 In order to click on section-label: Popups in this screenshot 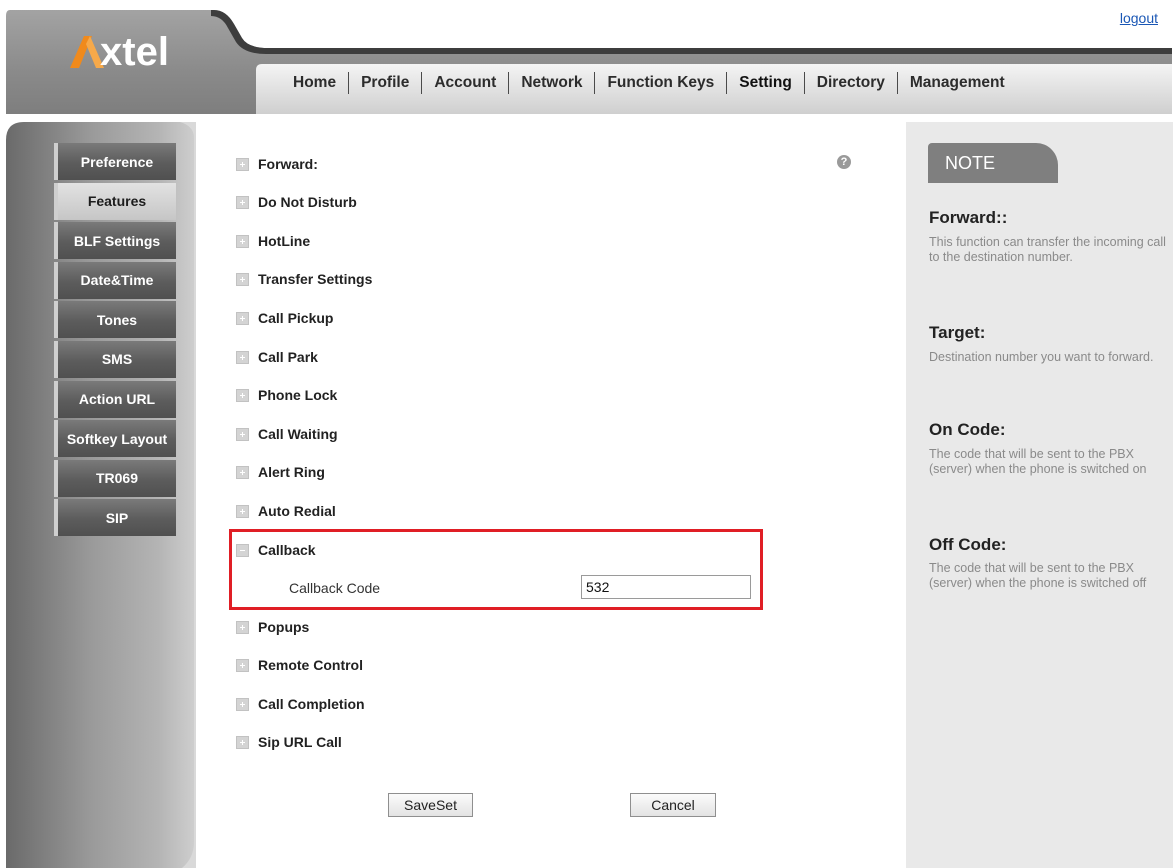, I will do `click(284, 627)`.